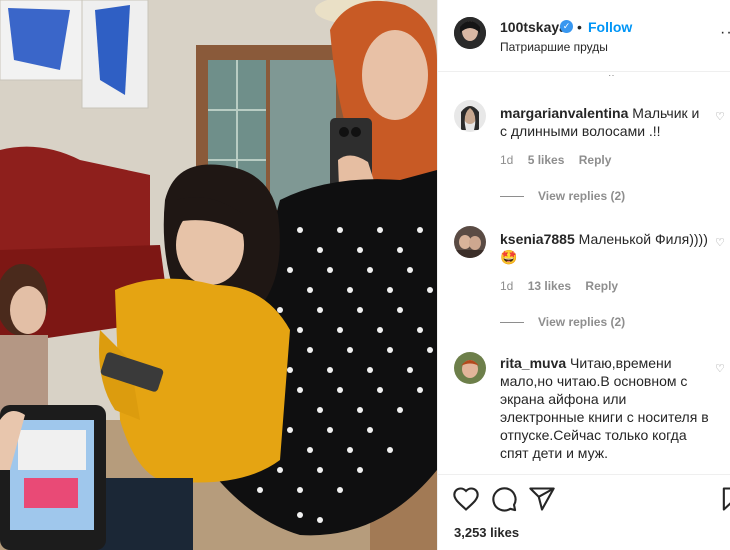 Image resolution: width=730 pixels, height=550 pixels. Describe the element at coordinates (584, 512) in the screenshot. I see `action-bar: 3,253 likes` at that location.